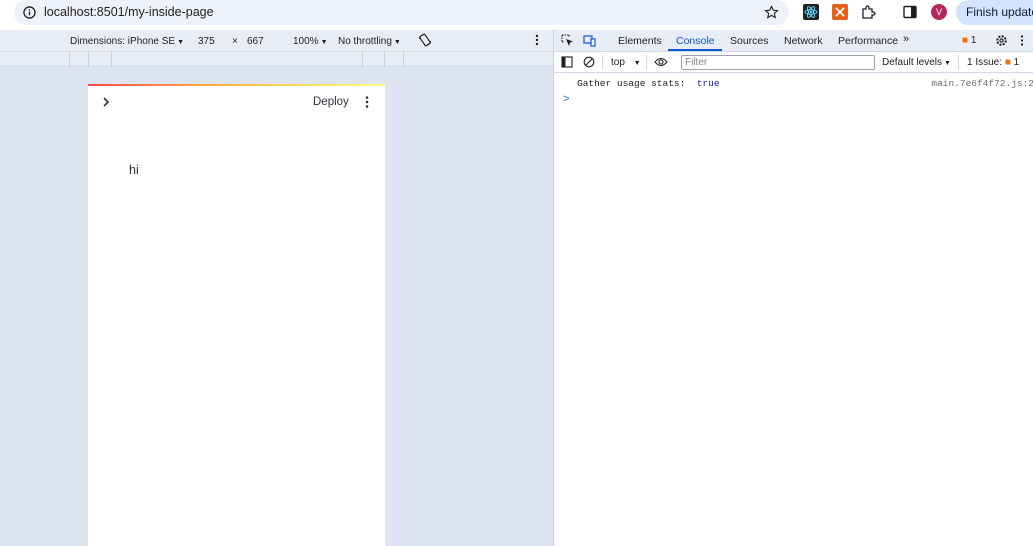 This screenshot has width=1033, height=546. I want to click on tab-performance: Performance, so click(868, 41).